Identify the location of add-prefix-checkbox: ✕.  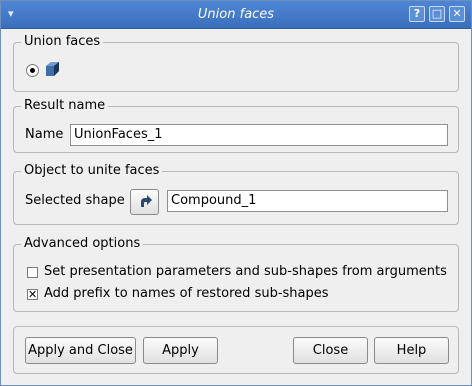
(32, 294).